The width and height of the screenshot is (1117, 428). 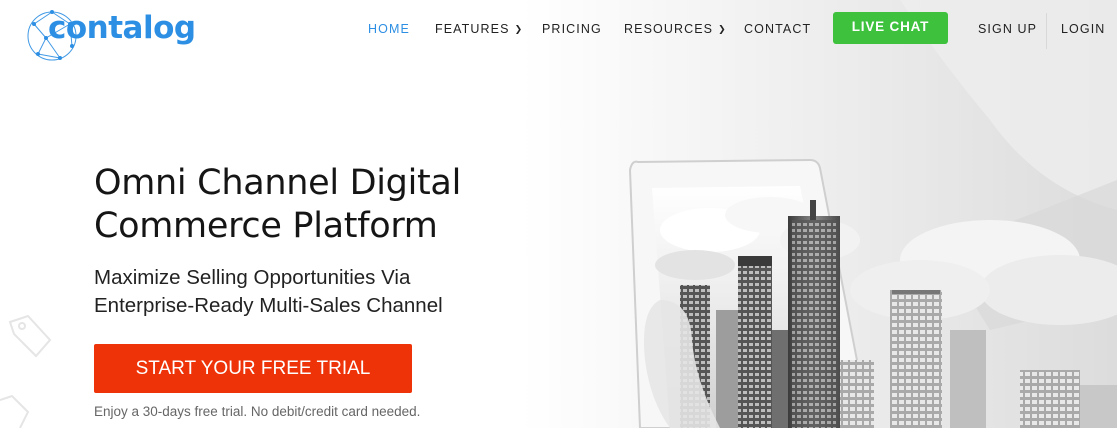 What do you see at coordinates (26, 371) in the screenshot?
I see `price-tag-icon` at bounding box center [26, 371].